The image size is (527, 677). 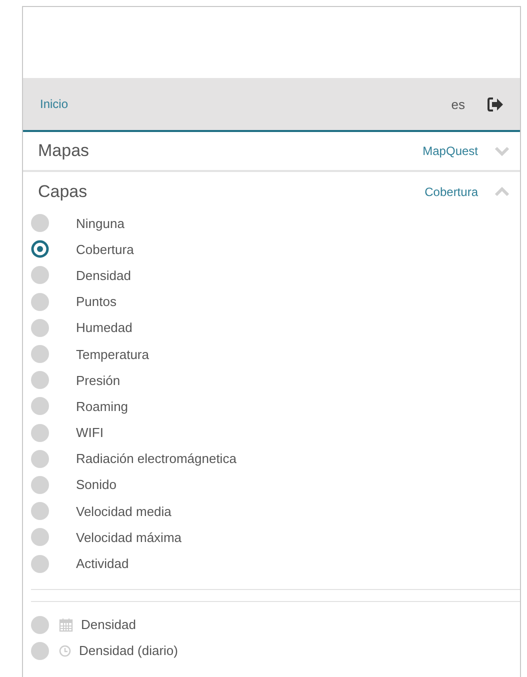 I want to click on layer-option: Velocidad media, so click(x=124, y=511).